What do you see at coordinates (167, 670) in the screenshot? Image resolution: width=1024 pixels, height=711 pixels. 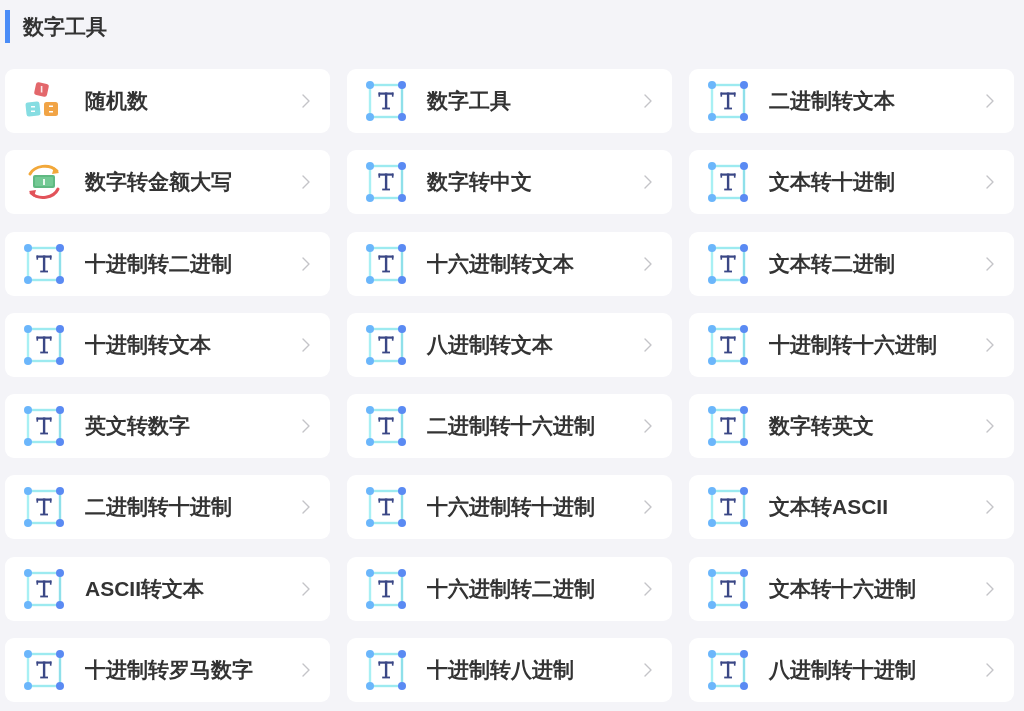 I see `tool-card: 十进制转罗马数字` at bounding box center [167, 670].